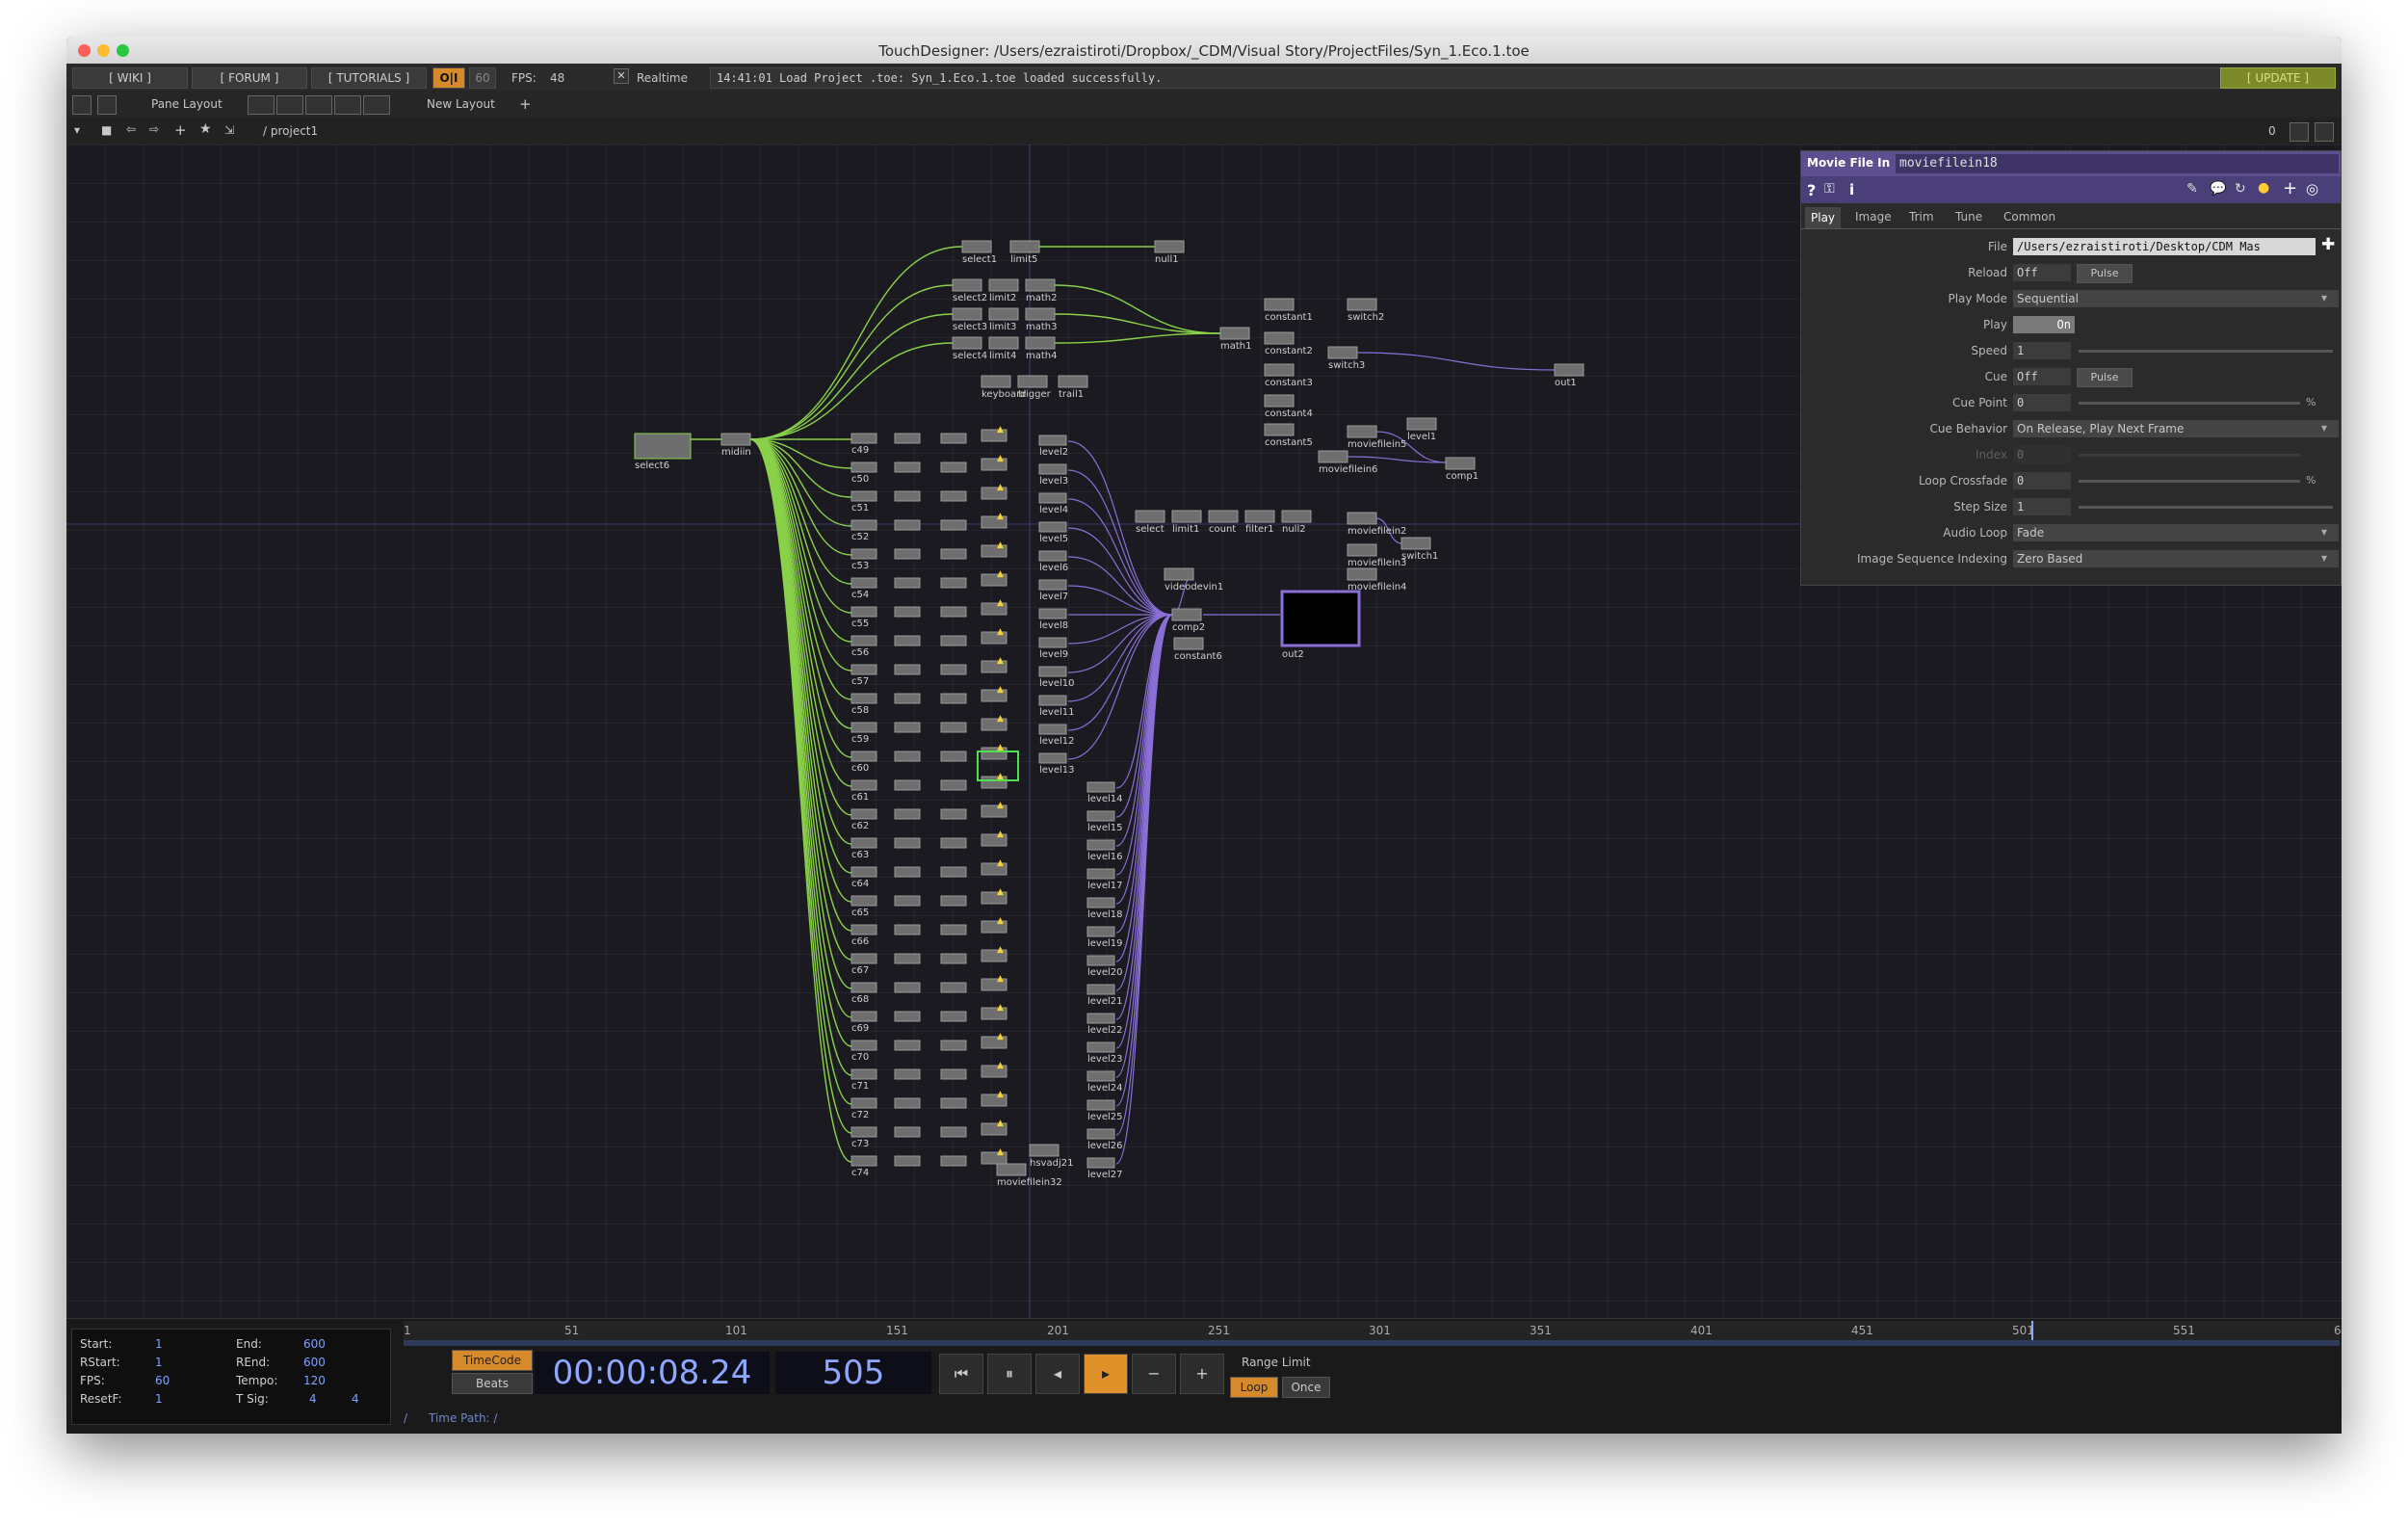 The width and height of the screenshot is (2408, 1528). I want to click on node-moviefilein5: moviefilein5, so click(1376, 437).